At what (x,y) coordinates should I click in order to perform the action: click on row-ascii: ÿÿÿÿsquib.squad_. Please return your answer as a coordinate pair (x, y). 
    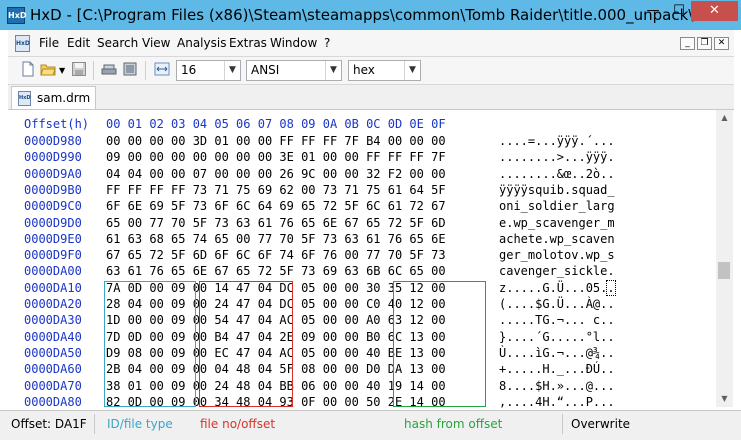
    Looking at the image, I should click on (557, 190).